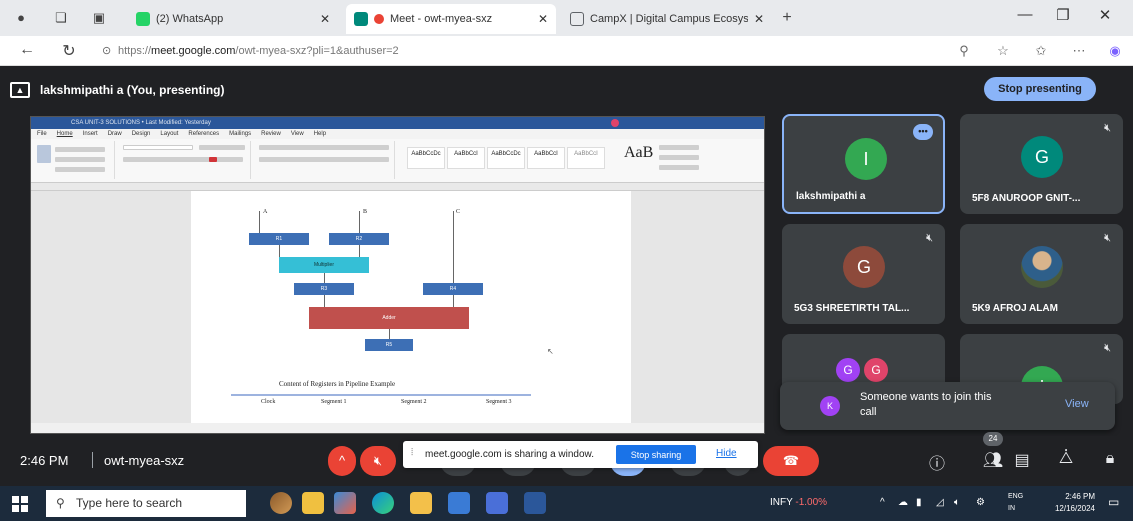 This screenshot has width=1133, height=521. Describe the element at coordinates (313, 503) in the screenshot. I see `file-explorer-yellow-icon` at that location.